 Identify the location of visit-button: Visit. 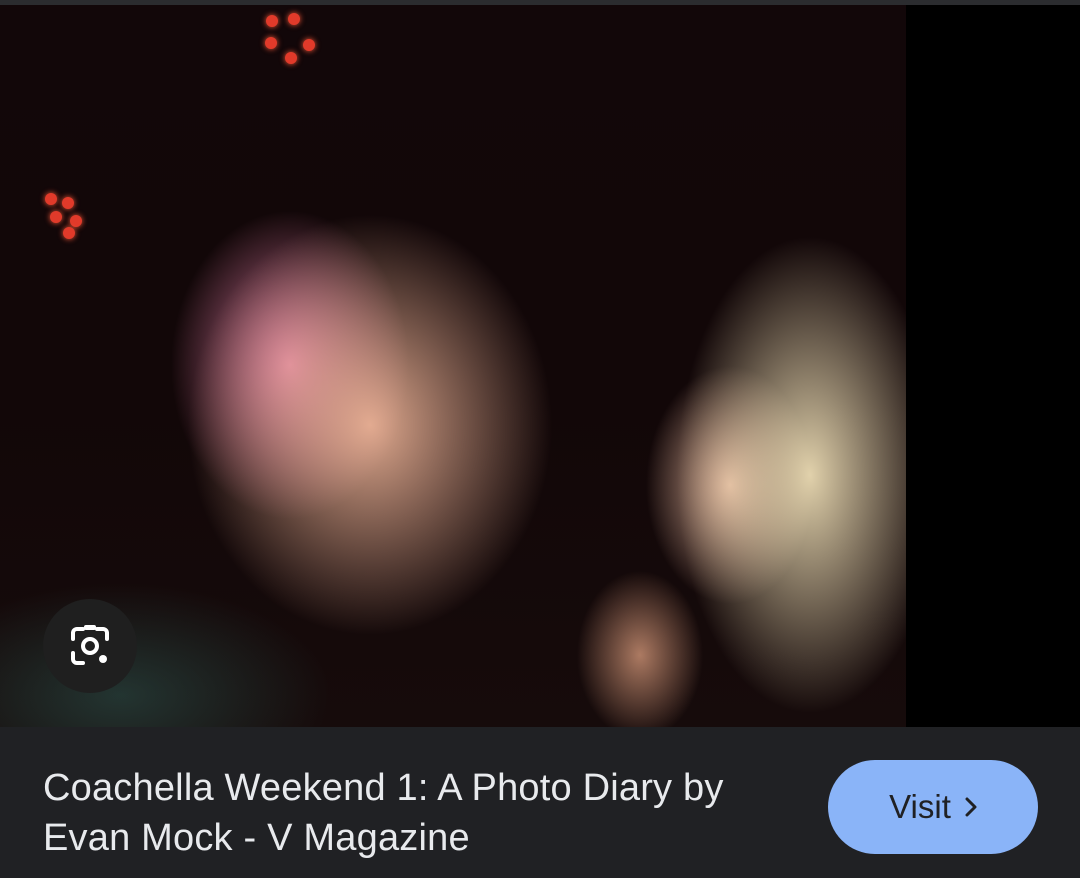
(933, 807).